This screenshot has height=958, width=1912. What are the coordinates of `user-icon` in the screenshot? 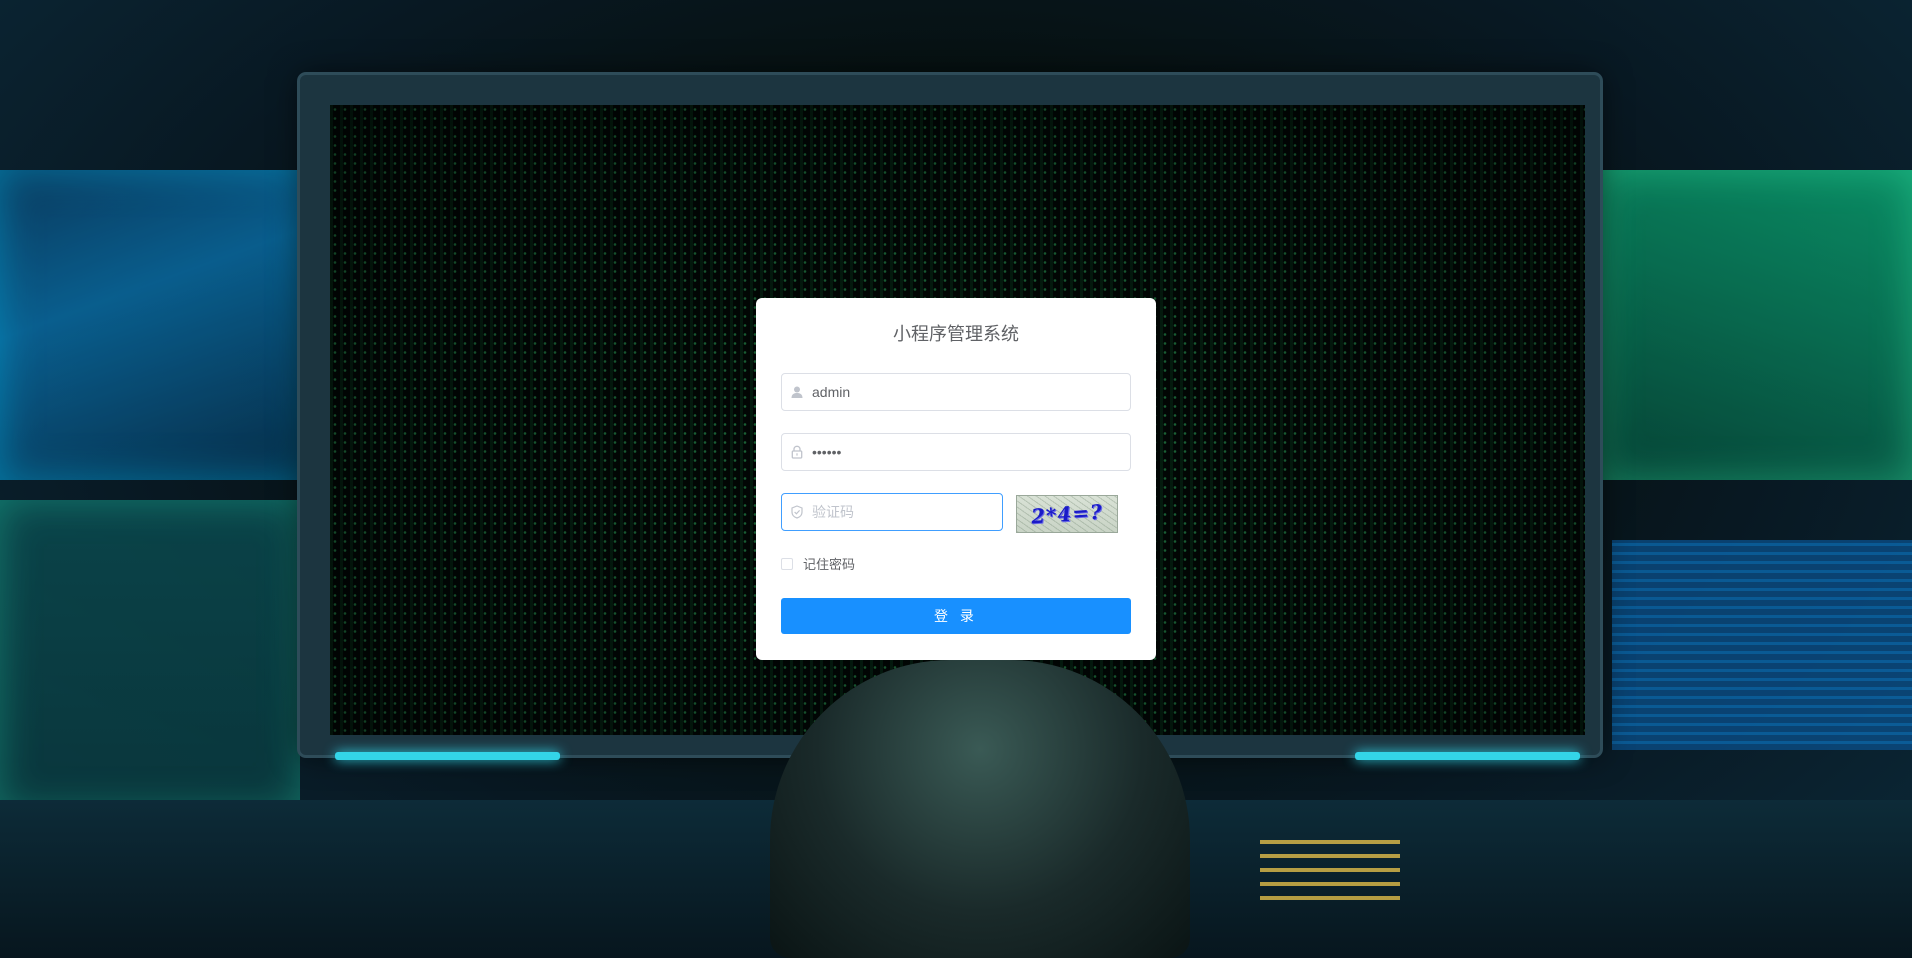 It's located at (797, 392).